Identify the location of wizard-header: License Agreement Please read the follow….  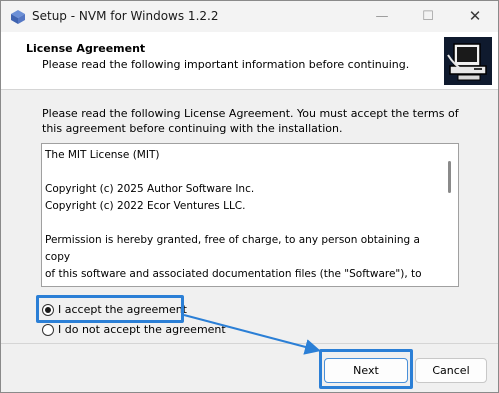
(249, 61).